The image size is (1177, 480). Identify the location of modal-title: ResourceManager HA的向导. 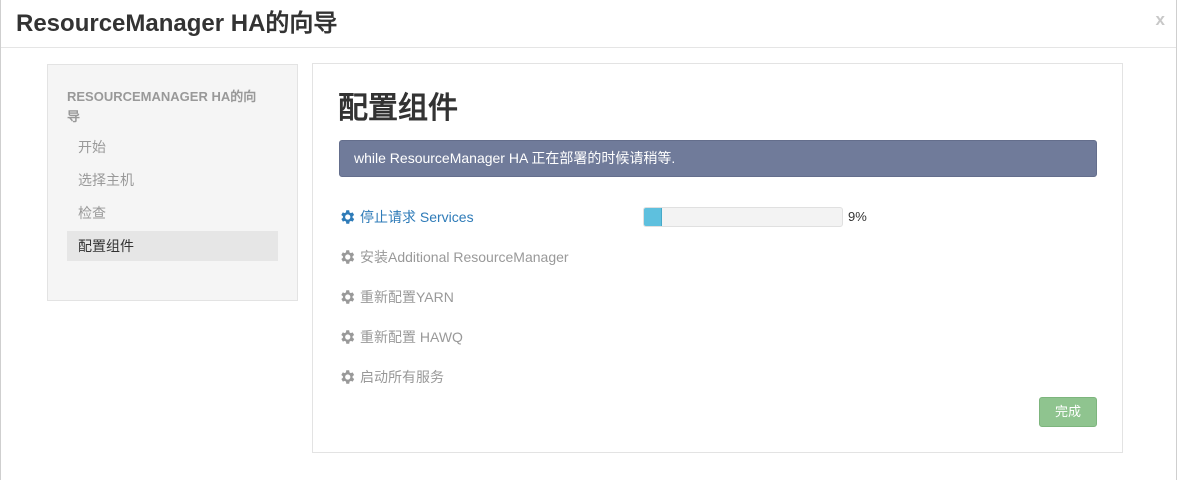
(177, 23).